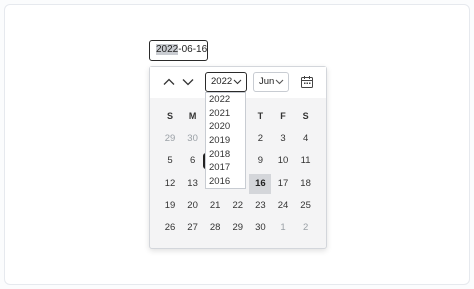  What do you see at coordinates (193, 206) in the screenshot?
I see `day-cell: 20` at bounding box center [193, 206].